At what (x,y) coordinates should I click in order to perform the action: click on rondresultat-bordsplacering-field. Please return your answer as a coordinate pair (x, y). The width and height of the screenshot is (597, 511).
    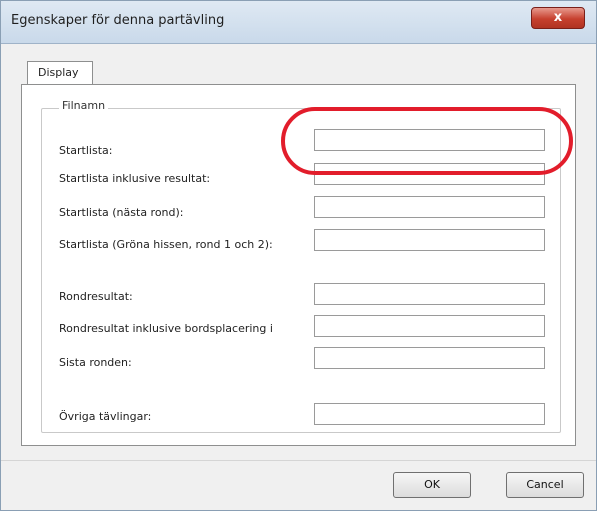
    Looking at the image, I should click on (429, 326).